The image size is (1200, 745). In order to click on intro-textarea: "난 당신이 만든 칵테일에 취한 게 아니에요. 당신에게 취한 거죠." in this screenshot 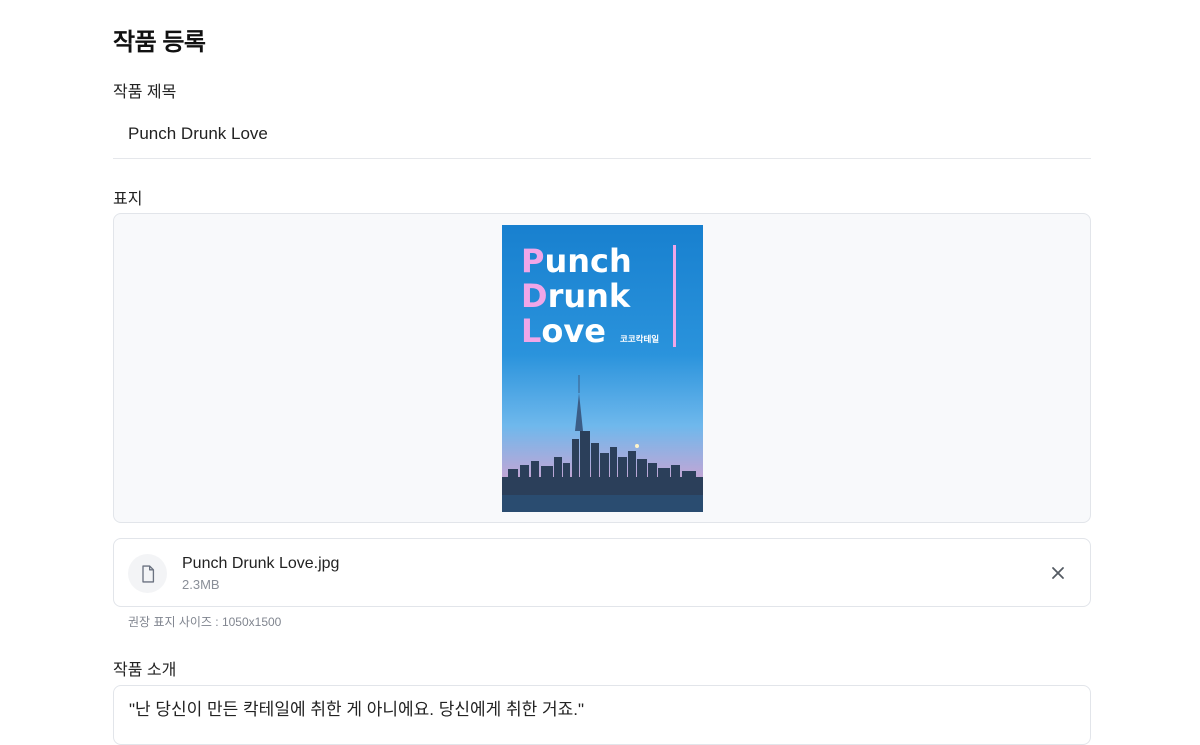, I will do `click(602, 715)`.